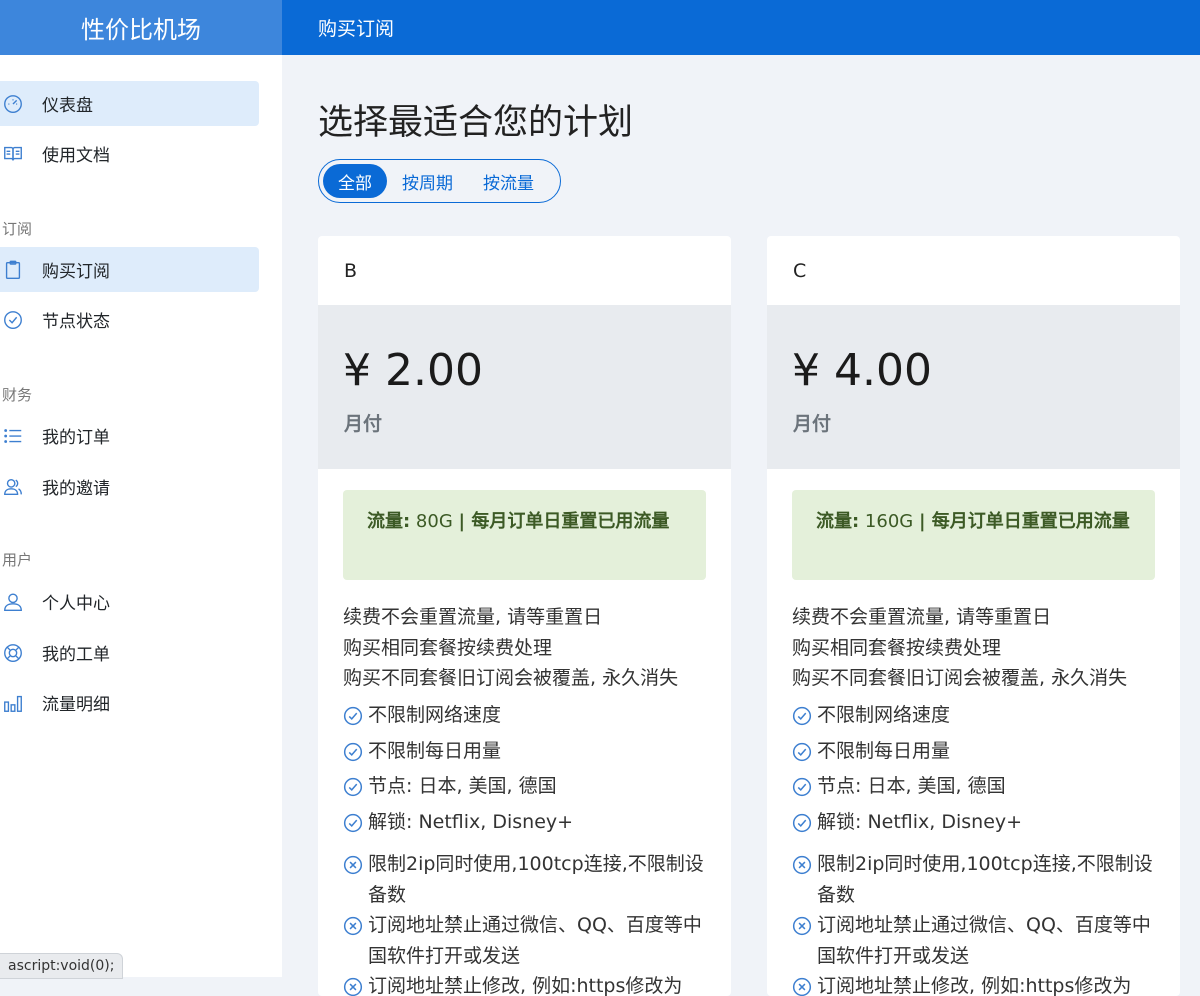 Image resolution: width=1200 pixels, height=996 pixels. Describe the element at coordinates (508, 181) in the screenshot. I see `tab-by-traffic: 按流量` at that location.